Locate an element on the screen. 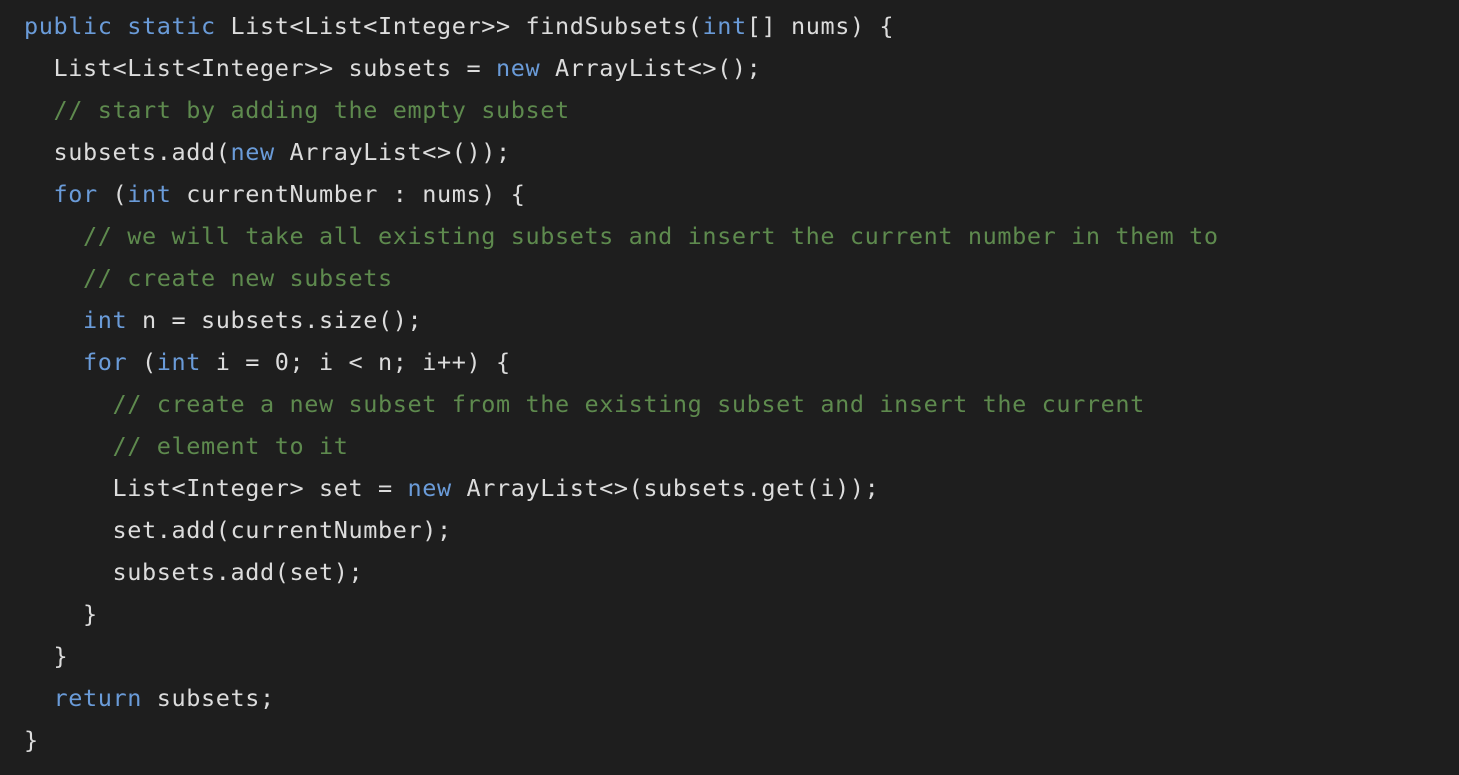 This screenshot has width=1459, height=775. code-line: subsets.add(new ArrayList<>()); is located at coordinates (741, 152).